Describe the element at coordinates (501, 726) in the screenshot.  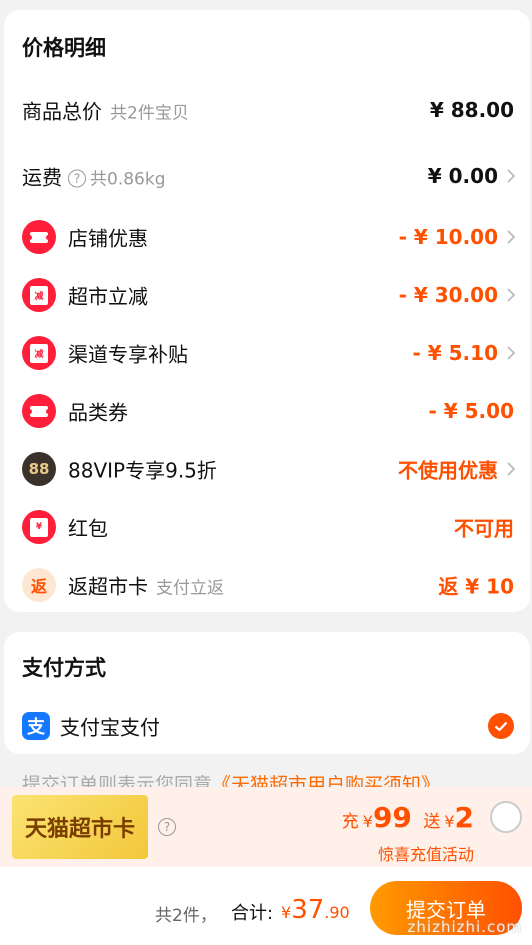
I see `check-icon` at that location.